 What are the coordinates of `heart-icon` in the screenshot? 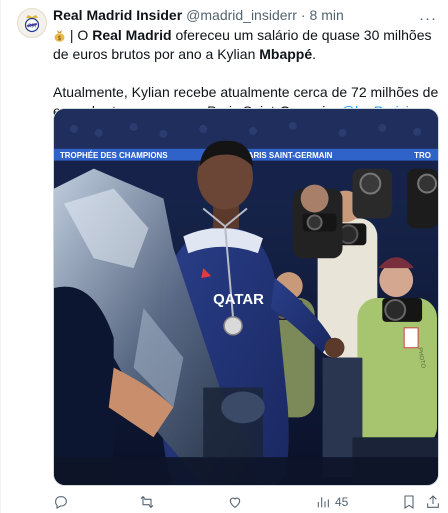 It's located at (235, 502).